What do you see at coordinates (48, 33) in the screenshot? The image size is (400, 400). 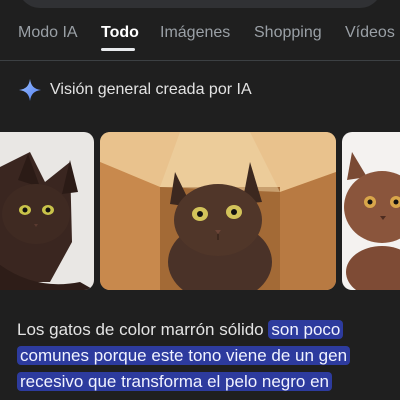 I see `tab-modo-ia: Modo IA` at bounding box center [48, 33].